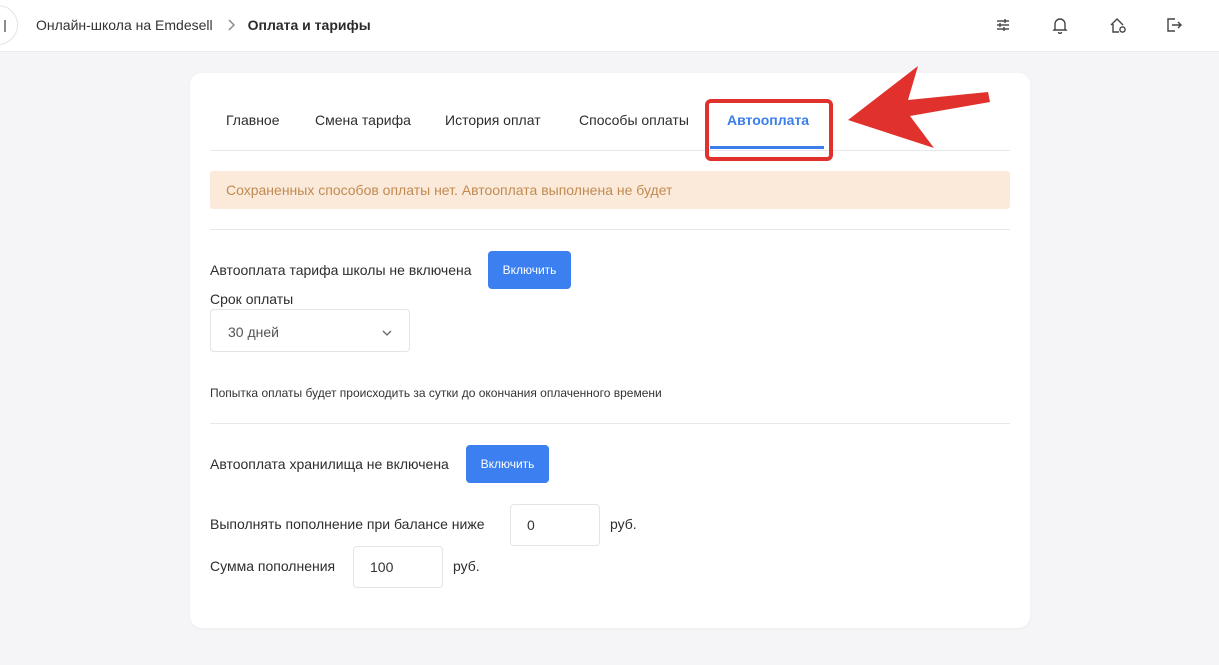 The width and height of the screenshot is (1219, 665). I want to click on tab-change-tariff: Смена тарифа, so click(363, 120).